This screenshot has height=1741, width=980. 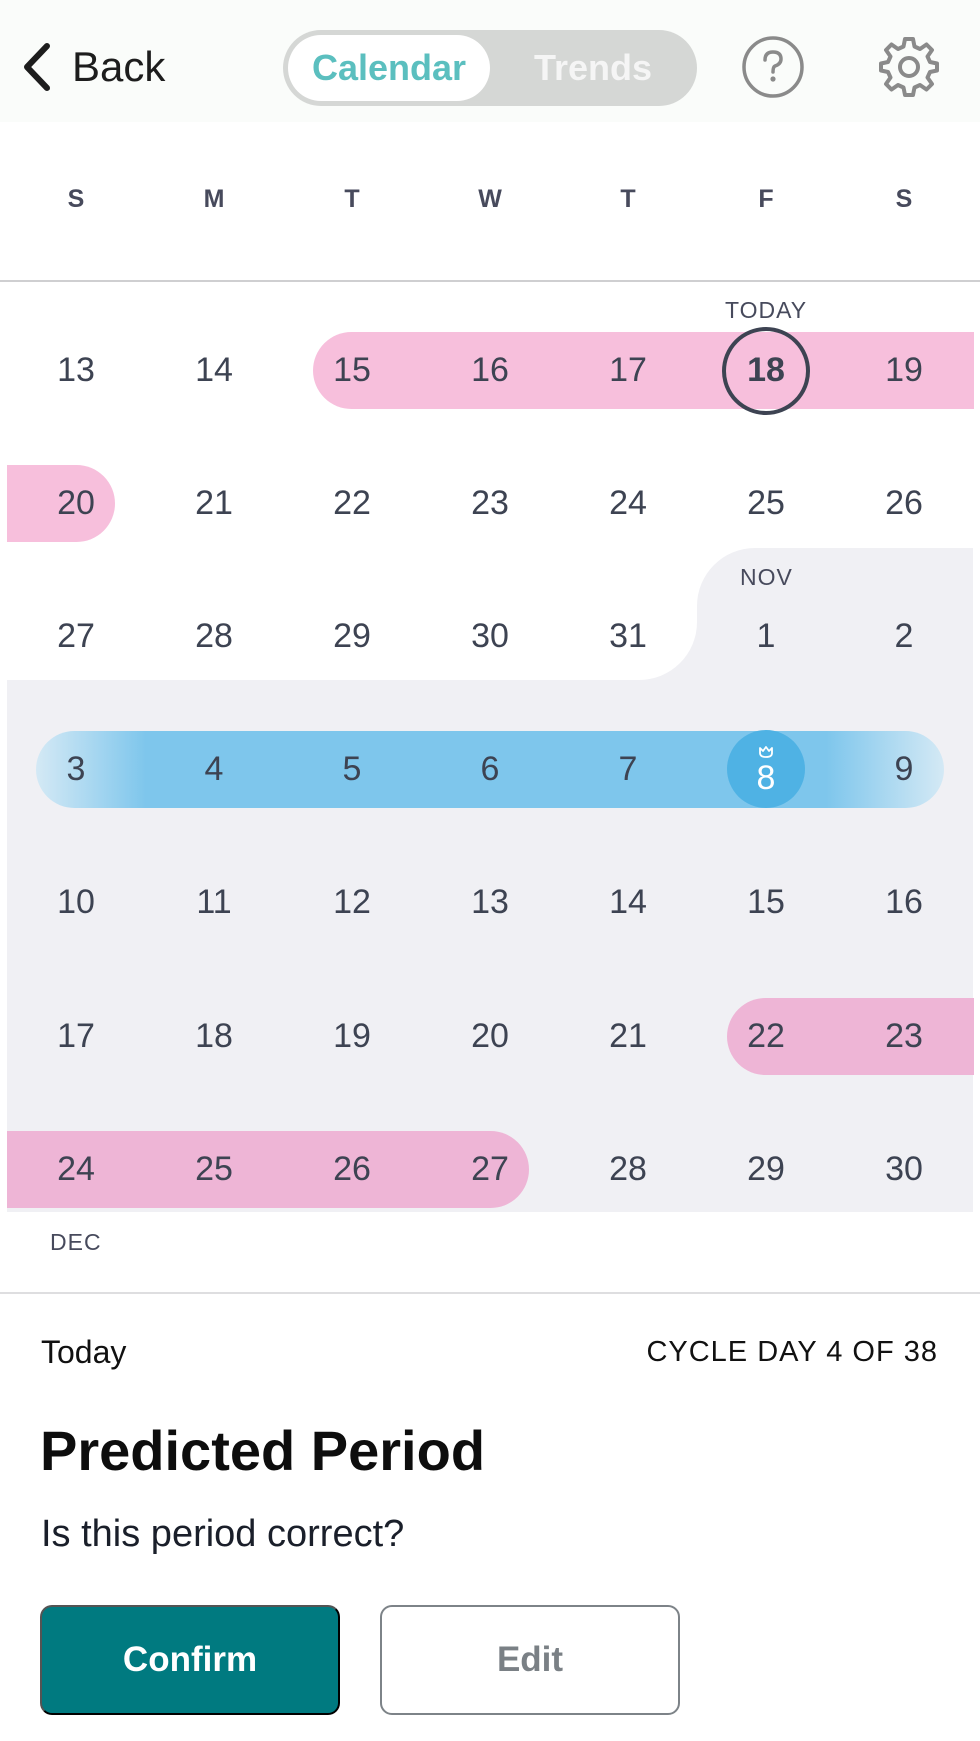 What do you see at coordinates (37, 67) in the screenshot?
I see `chevron-left-icon` at bounding box center [37, 67].